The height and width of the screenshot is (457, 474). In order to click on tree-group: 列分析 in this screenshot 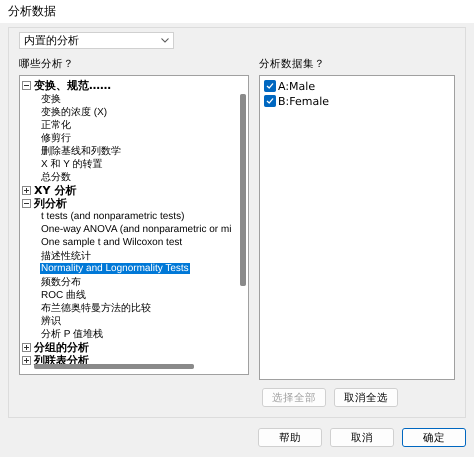, I will do `click(50, 203)`.